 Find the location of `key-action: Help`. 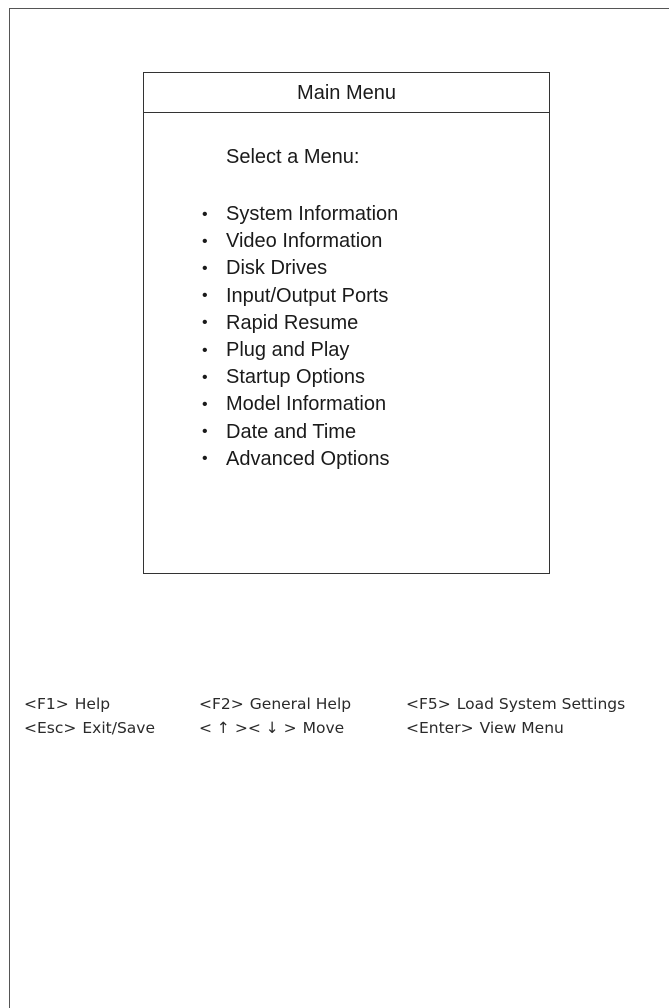

key-action: Help is located at coordinates (92, 704).